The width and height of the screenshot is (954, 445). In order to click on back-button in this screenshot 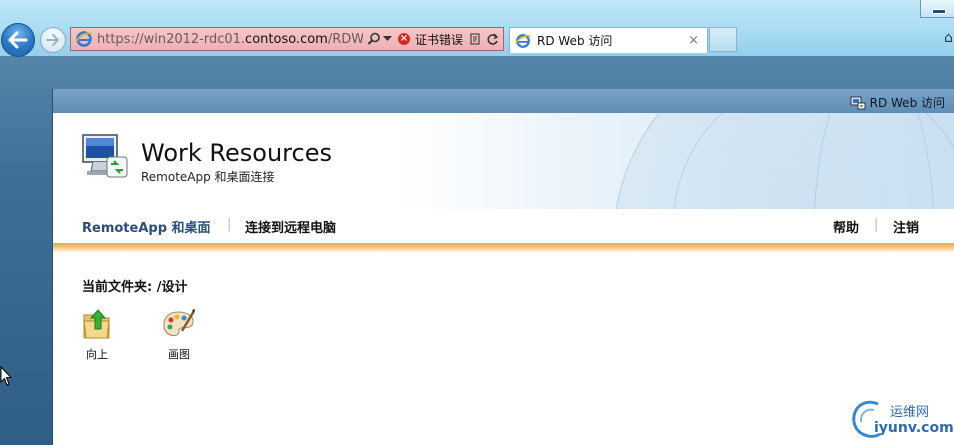, I will do `click(18, 40)`.